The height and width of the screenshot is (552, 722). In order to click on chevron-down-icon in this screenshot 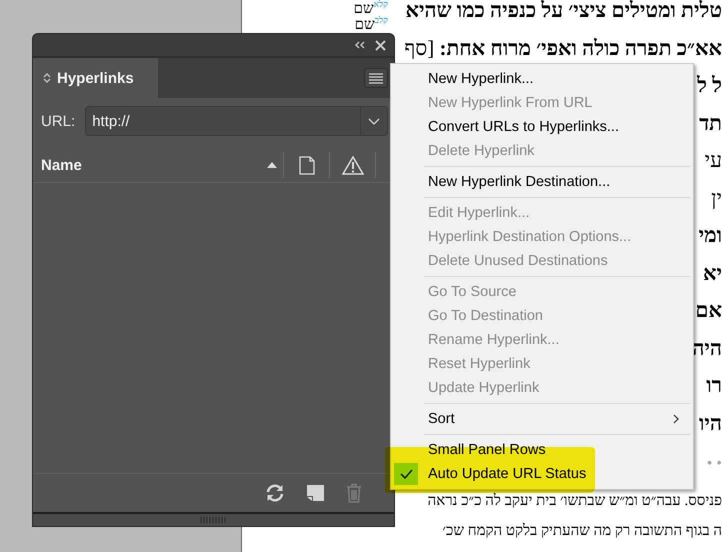, I will do `click(374, 121)`.